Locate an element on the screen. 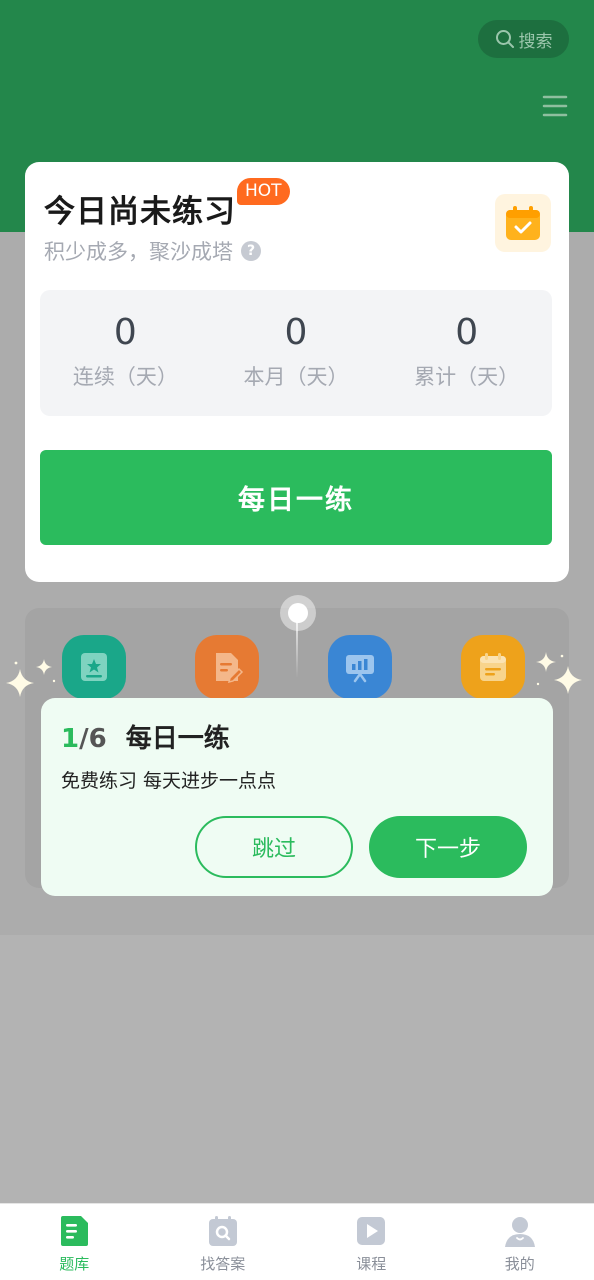 This screenshot has height=1280, width=594. help-icon: ? is located at coordinates (251, 251).